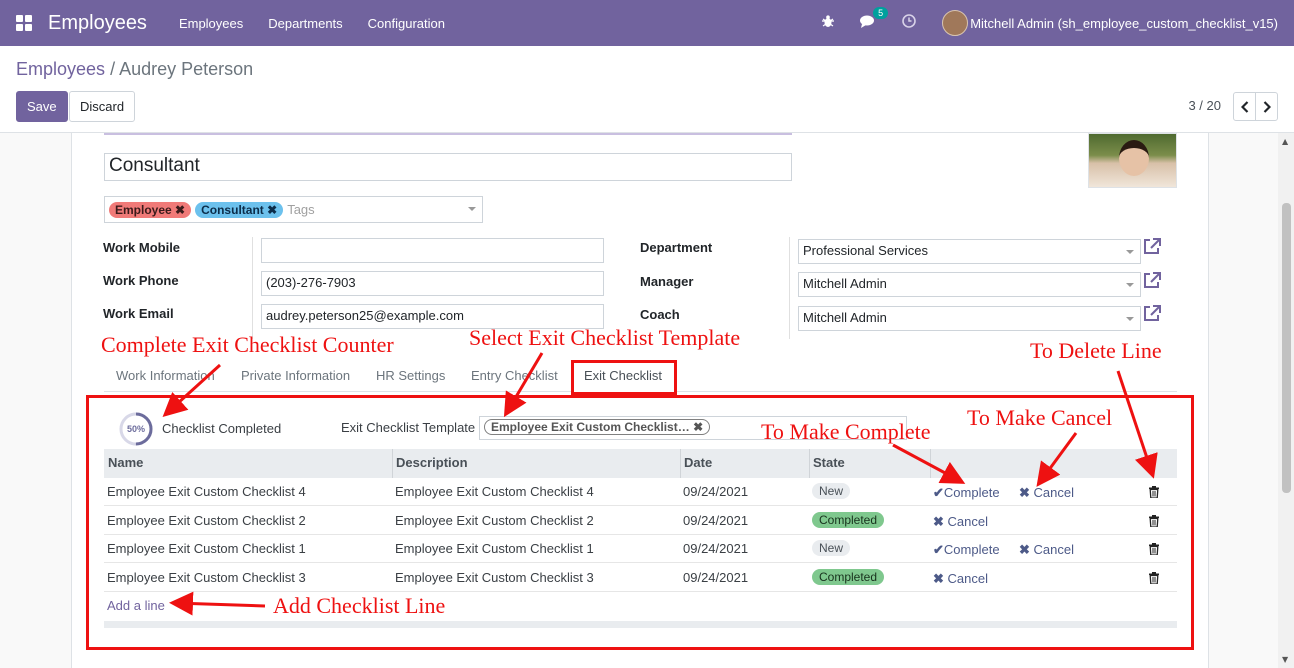 This screenshot has height=668, width=1294. Describe the element at coordinates (929, 463) in the screenshot. I see `arrow-complete` at that location.